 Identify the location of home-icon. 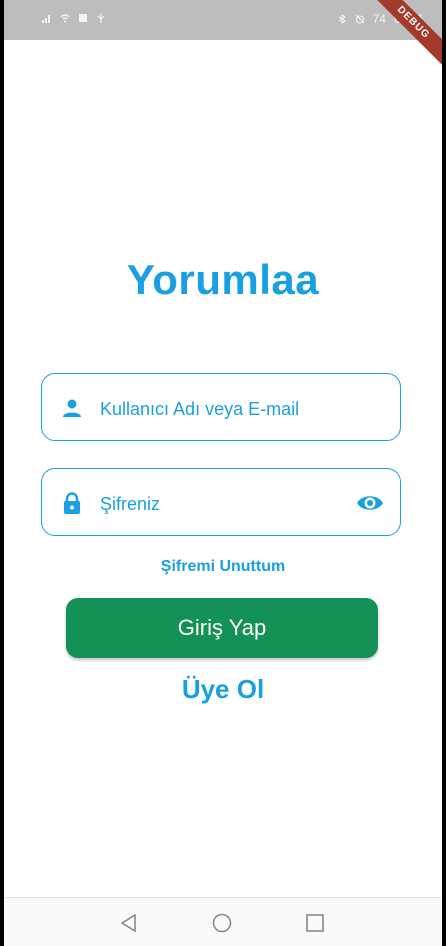
(222, 923).